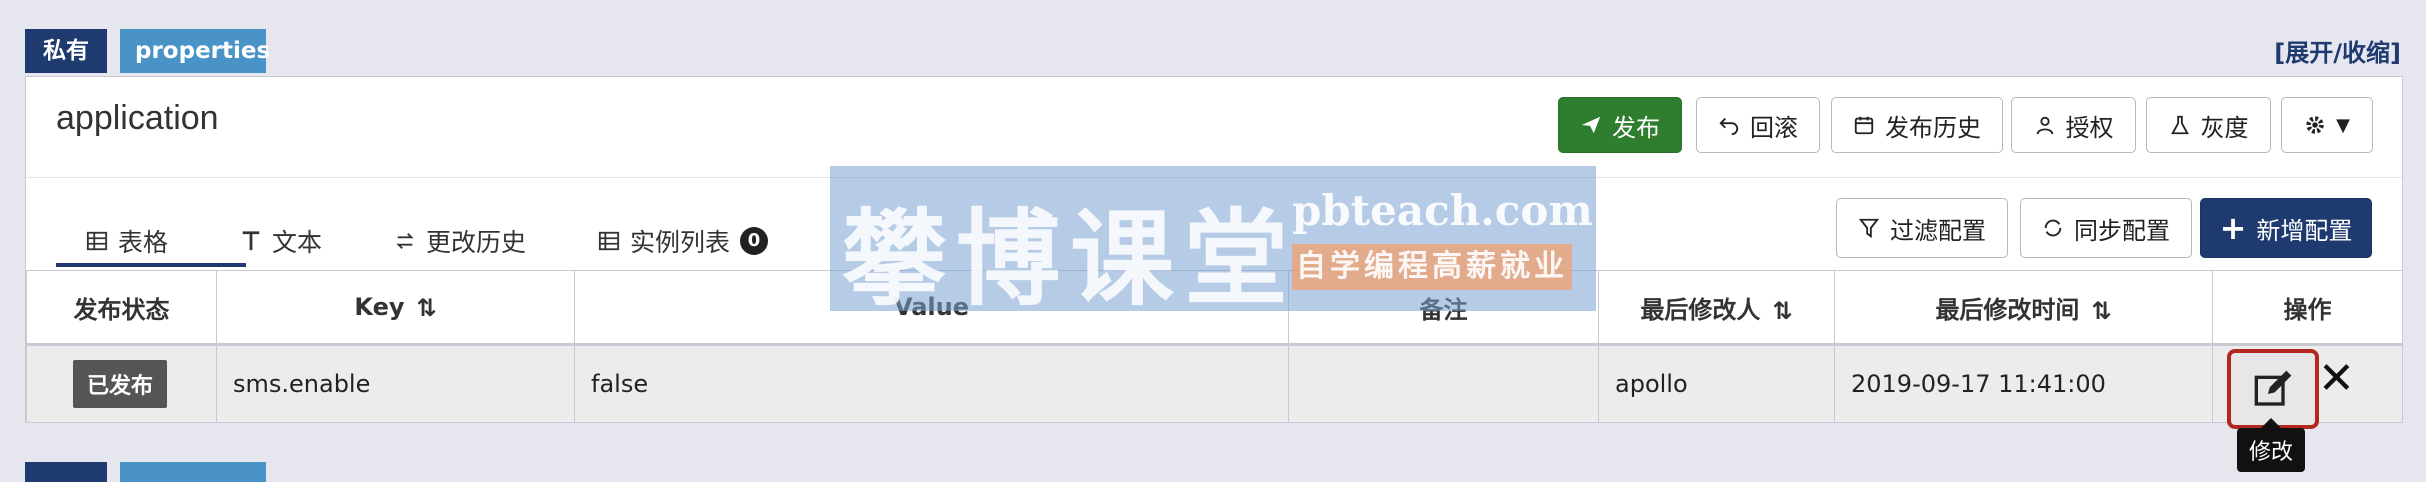 The image size is (2426, 482). I want to click on watermark-domain: pbteach.com, so click(1442, 210).